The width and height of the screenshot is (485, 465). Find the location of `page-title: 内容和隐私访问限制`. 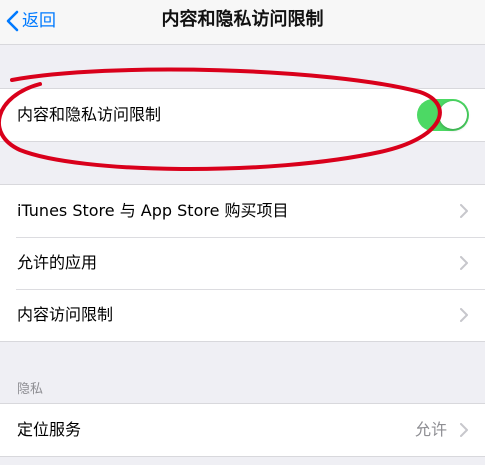

page-title: 内容和隐私访问限制 is located at coordinates (242, 19).